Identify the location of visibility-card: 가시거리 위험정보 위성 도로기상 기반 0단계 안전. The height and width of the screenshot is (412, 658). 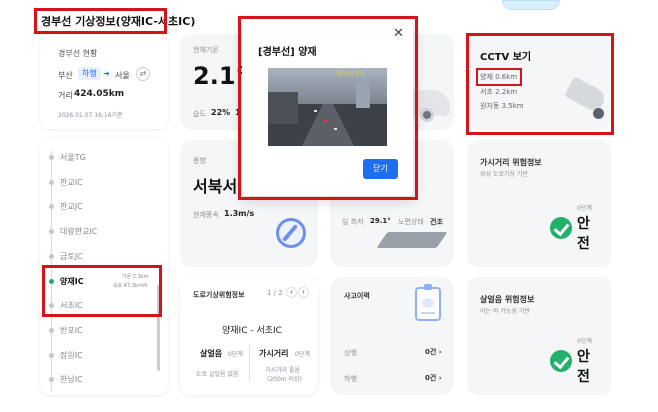
(539, 203).